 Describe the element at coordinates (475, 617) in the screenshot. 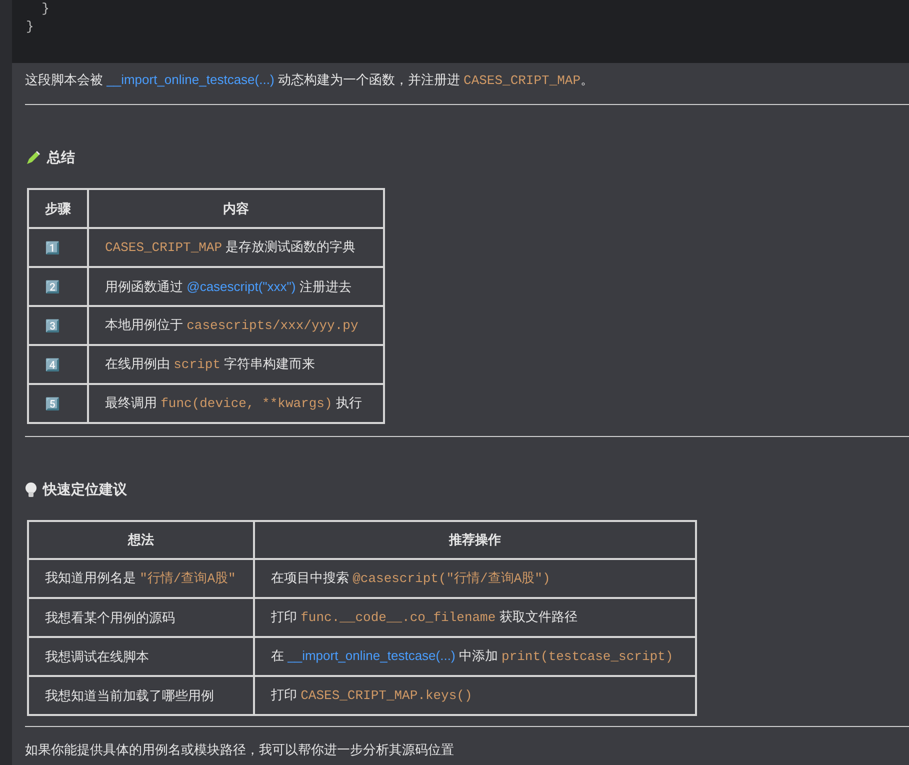

I see `table-cell: 打印 func.__code__.co_filename 获取文件路径` at that location.